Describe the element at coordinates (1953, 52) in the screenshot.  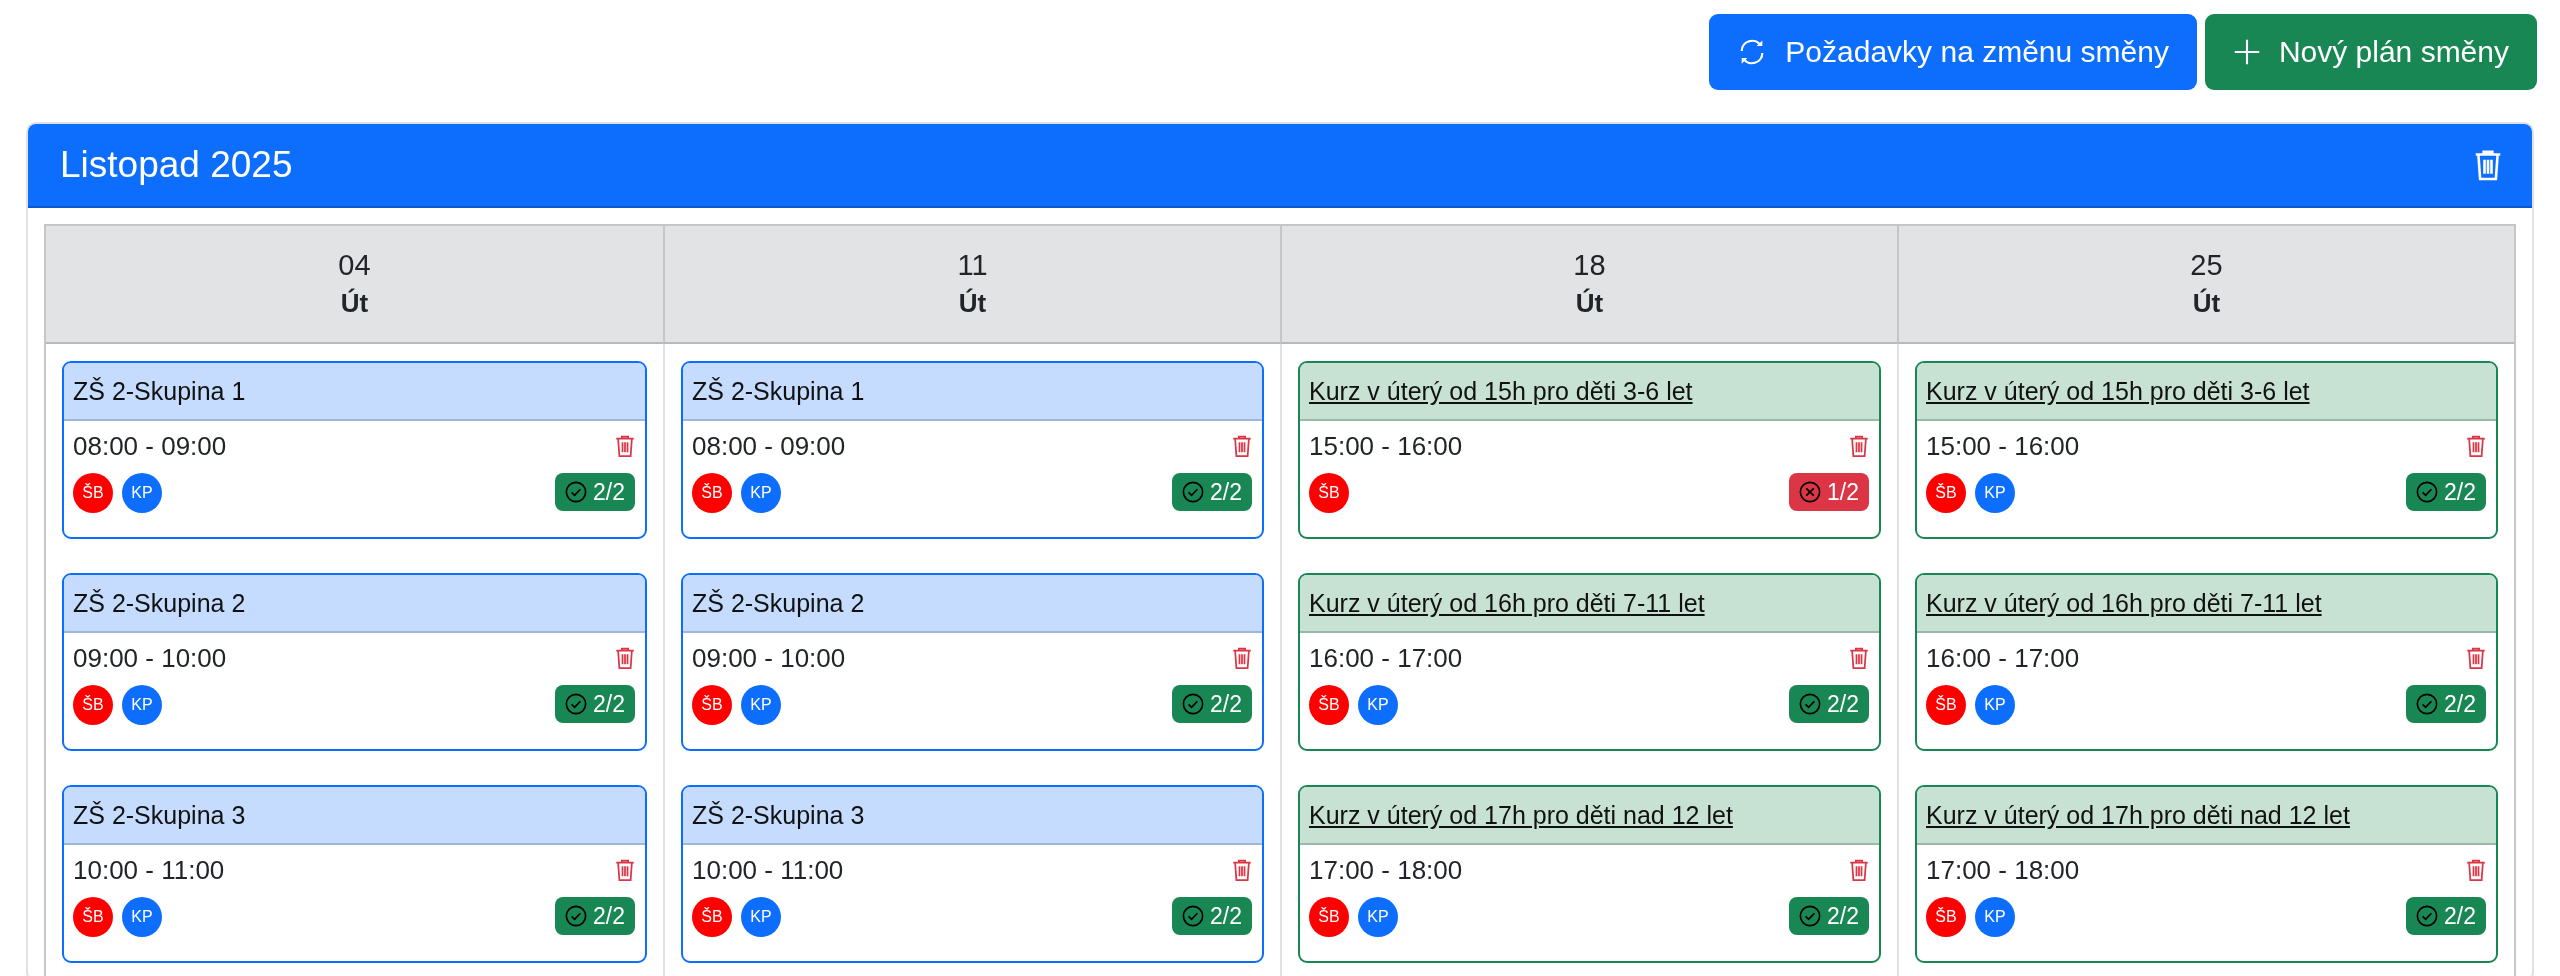
I see `change-requests-button: Požadavky na změnu směny` at that location.